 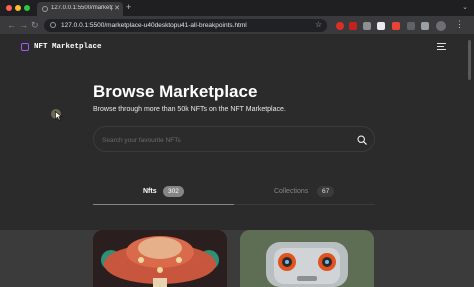 I want to click on tab-strip: 127.0.0.1:5500/marketplace- ✕ + ⌄, so click(x=237, y=8).